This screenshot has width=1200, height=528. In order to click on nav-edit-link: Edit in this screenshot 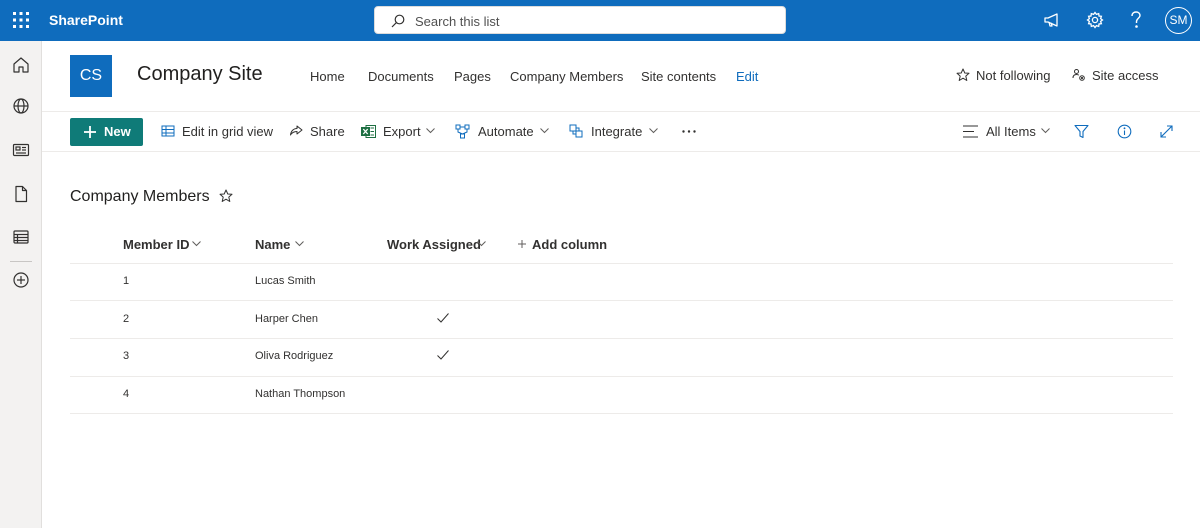, I will do `click(747, 77)`.